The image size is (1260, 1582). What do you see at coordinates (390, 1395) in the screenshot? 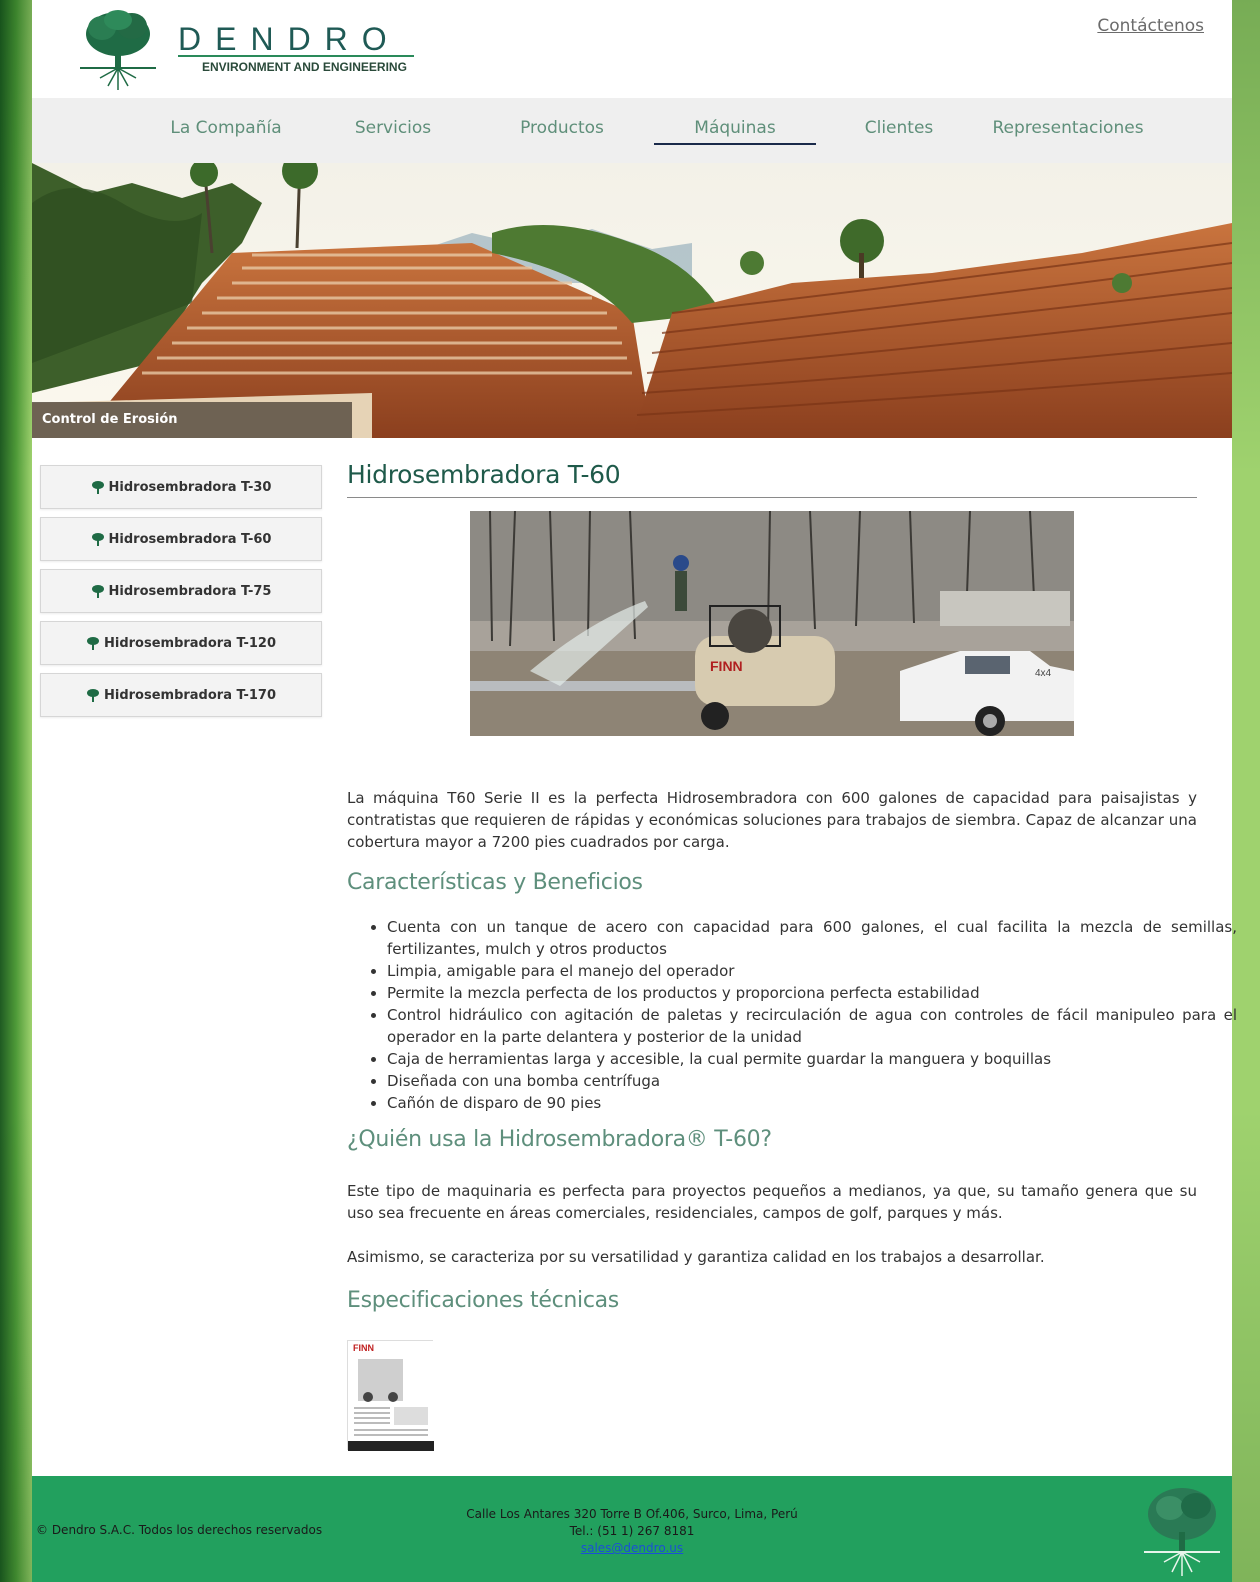
I see `spec-sheet-thumbnail: FINN` at bounding box center [390, 1395].